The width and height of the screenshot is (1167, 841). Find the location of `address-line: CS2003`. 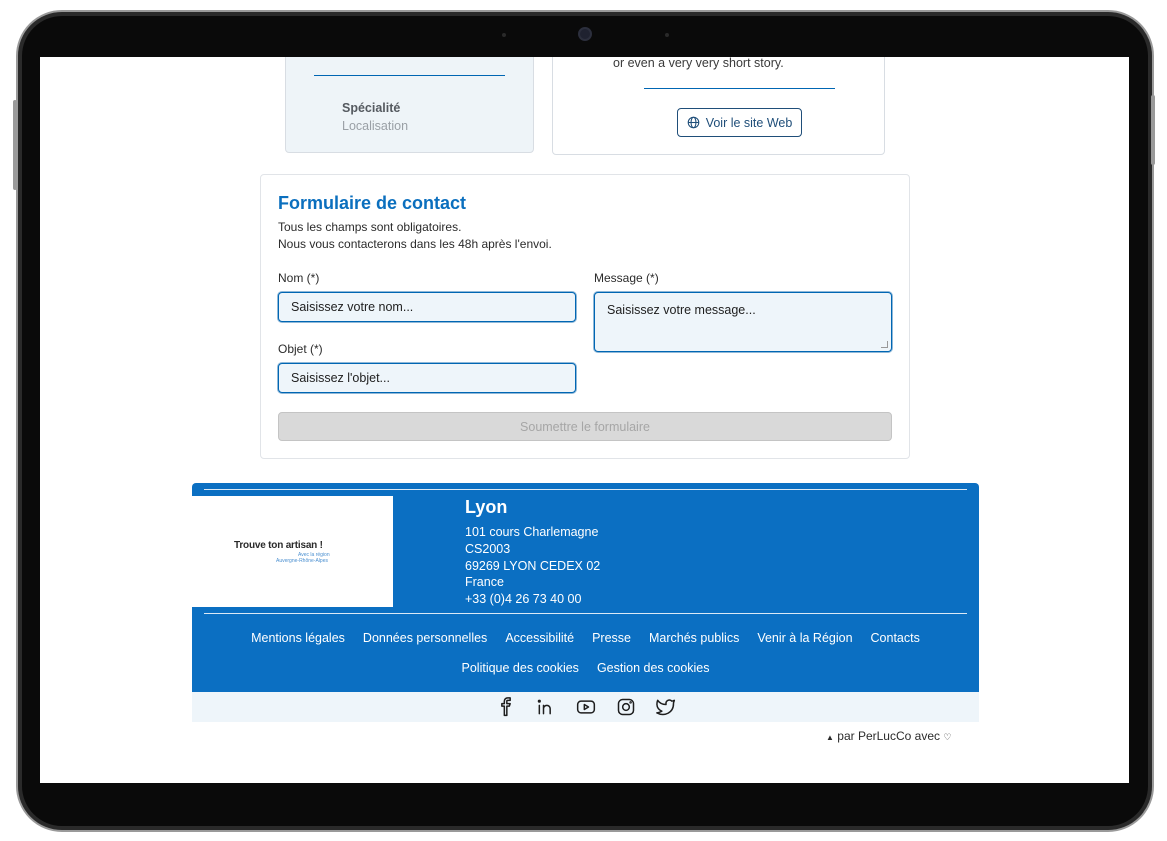

address-line: CS2003 is located at coordinates (488, 549).